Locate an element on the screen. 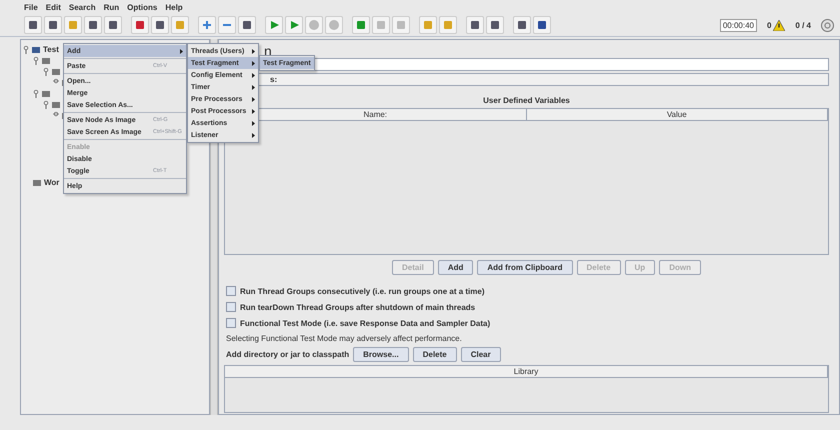 The image size is (840, 430). menu-title: File is located at coordinates (31, 7).